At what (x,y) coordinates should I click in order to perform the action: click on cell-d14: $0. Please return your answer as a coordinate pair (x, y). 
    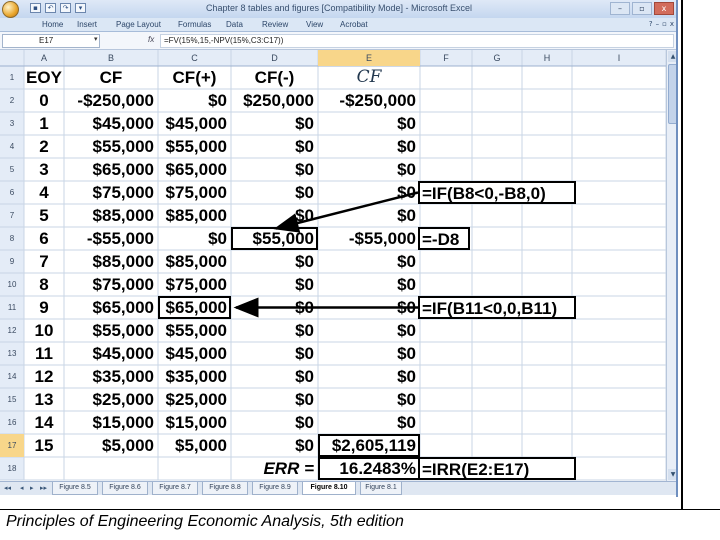
    Looking at the image, I should click on (274, 376).